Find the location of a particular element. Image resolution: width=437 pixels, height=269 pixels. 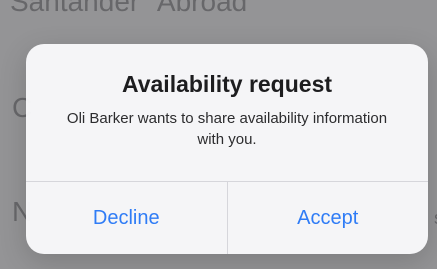

accept-button: Accept is located at coordinates (328, 218).